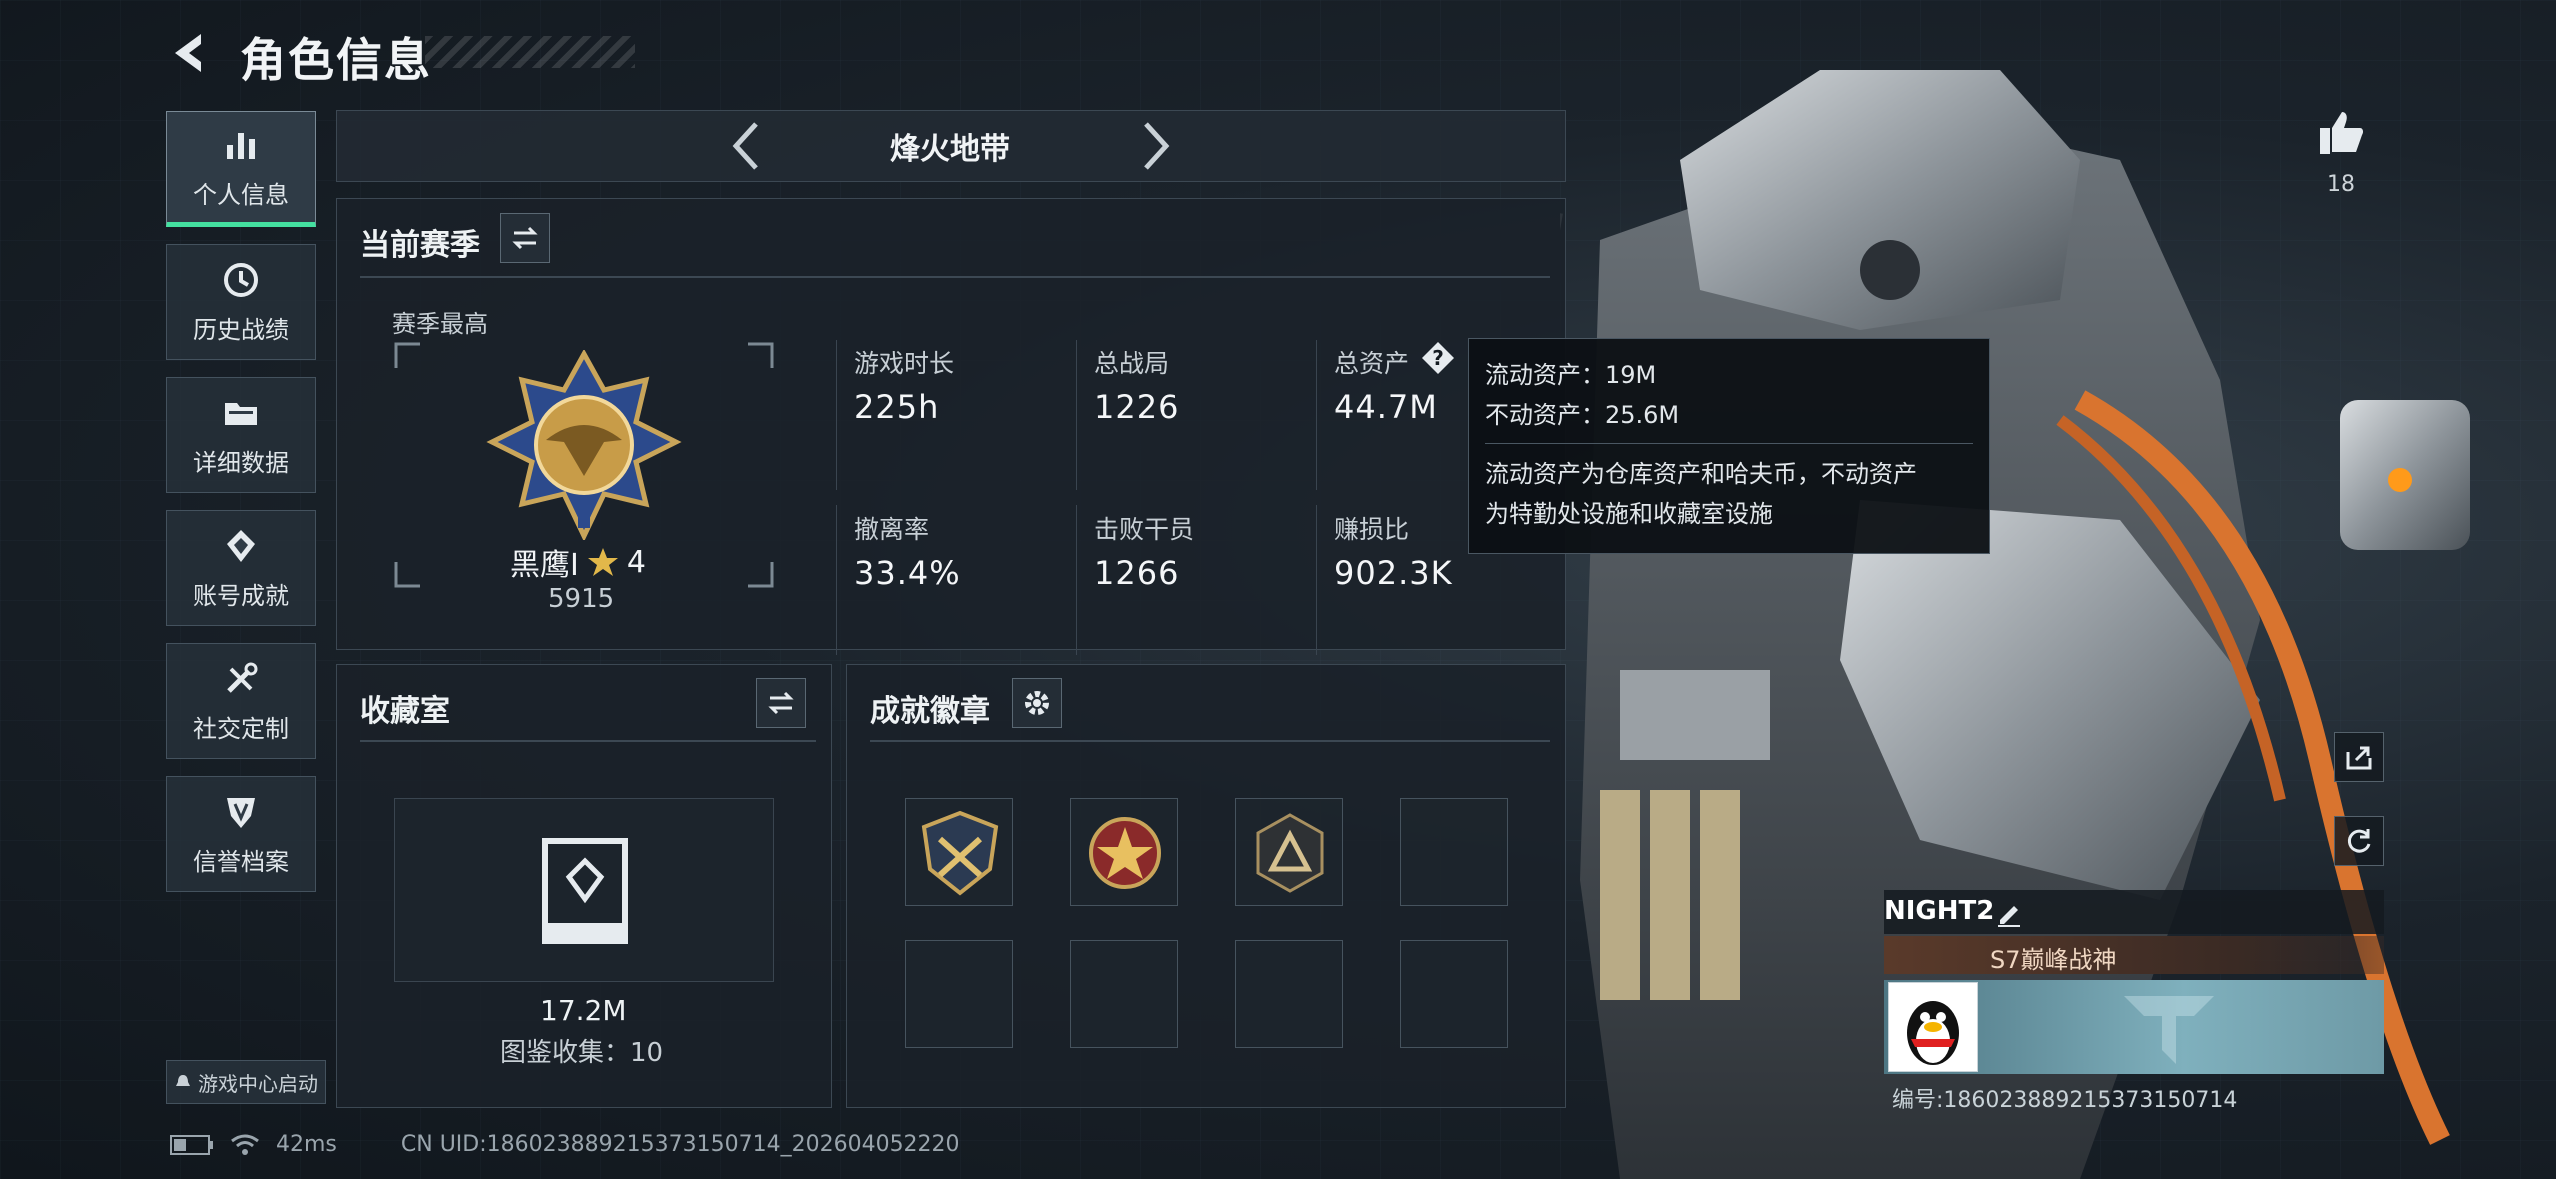 The width and height of the screenshot is (2556, 1179). I want to click on stat-play-time-label: 游戏时长, so click(904, 363).